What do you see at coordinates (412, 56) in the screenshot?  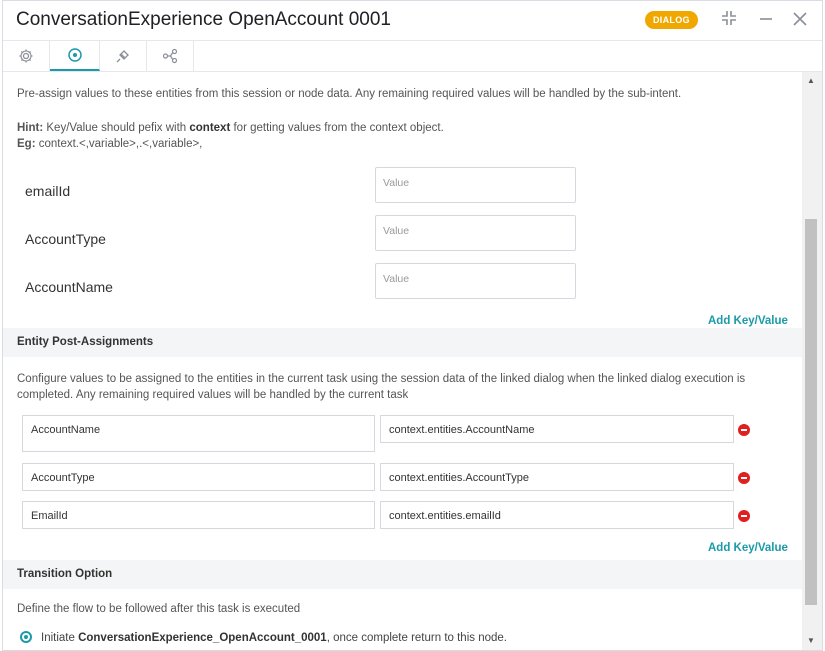 I see `tab-bar` at bounding box center [412, 56].